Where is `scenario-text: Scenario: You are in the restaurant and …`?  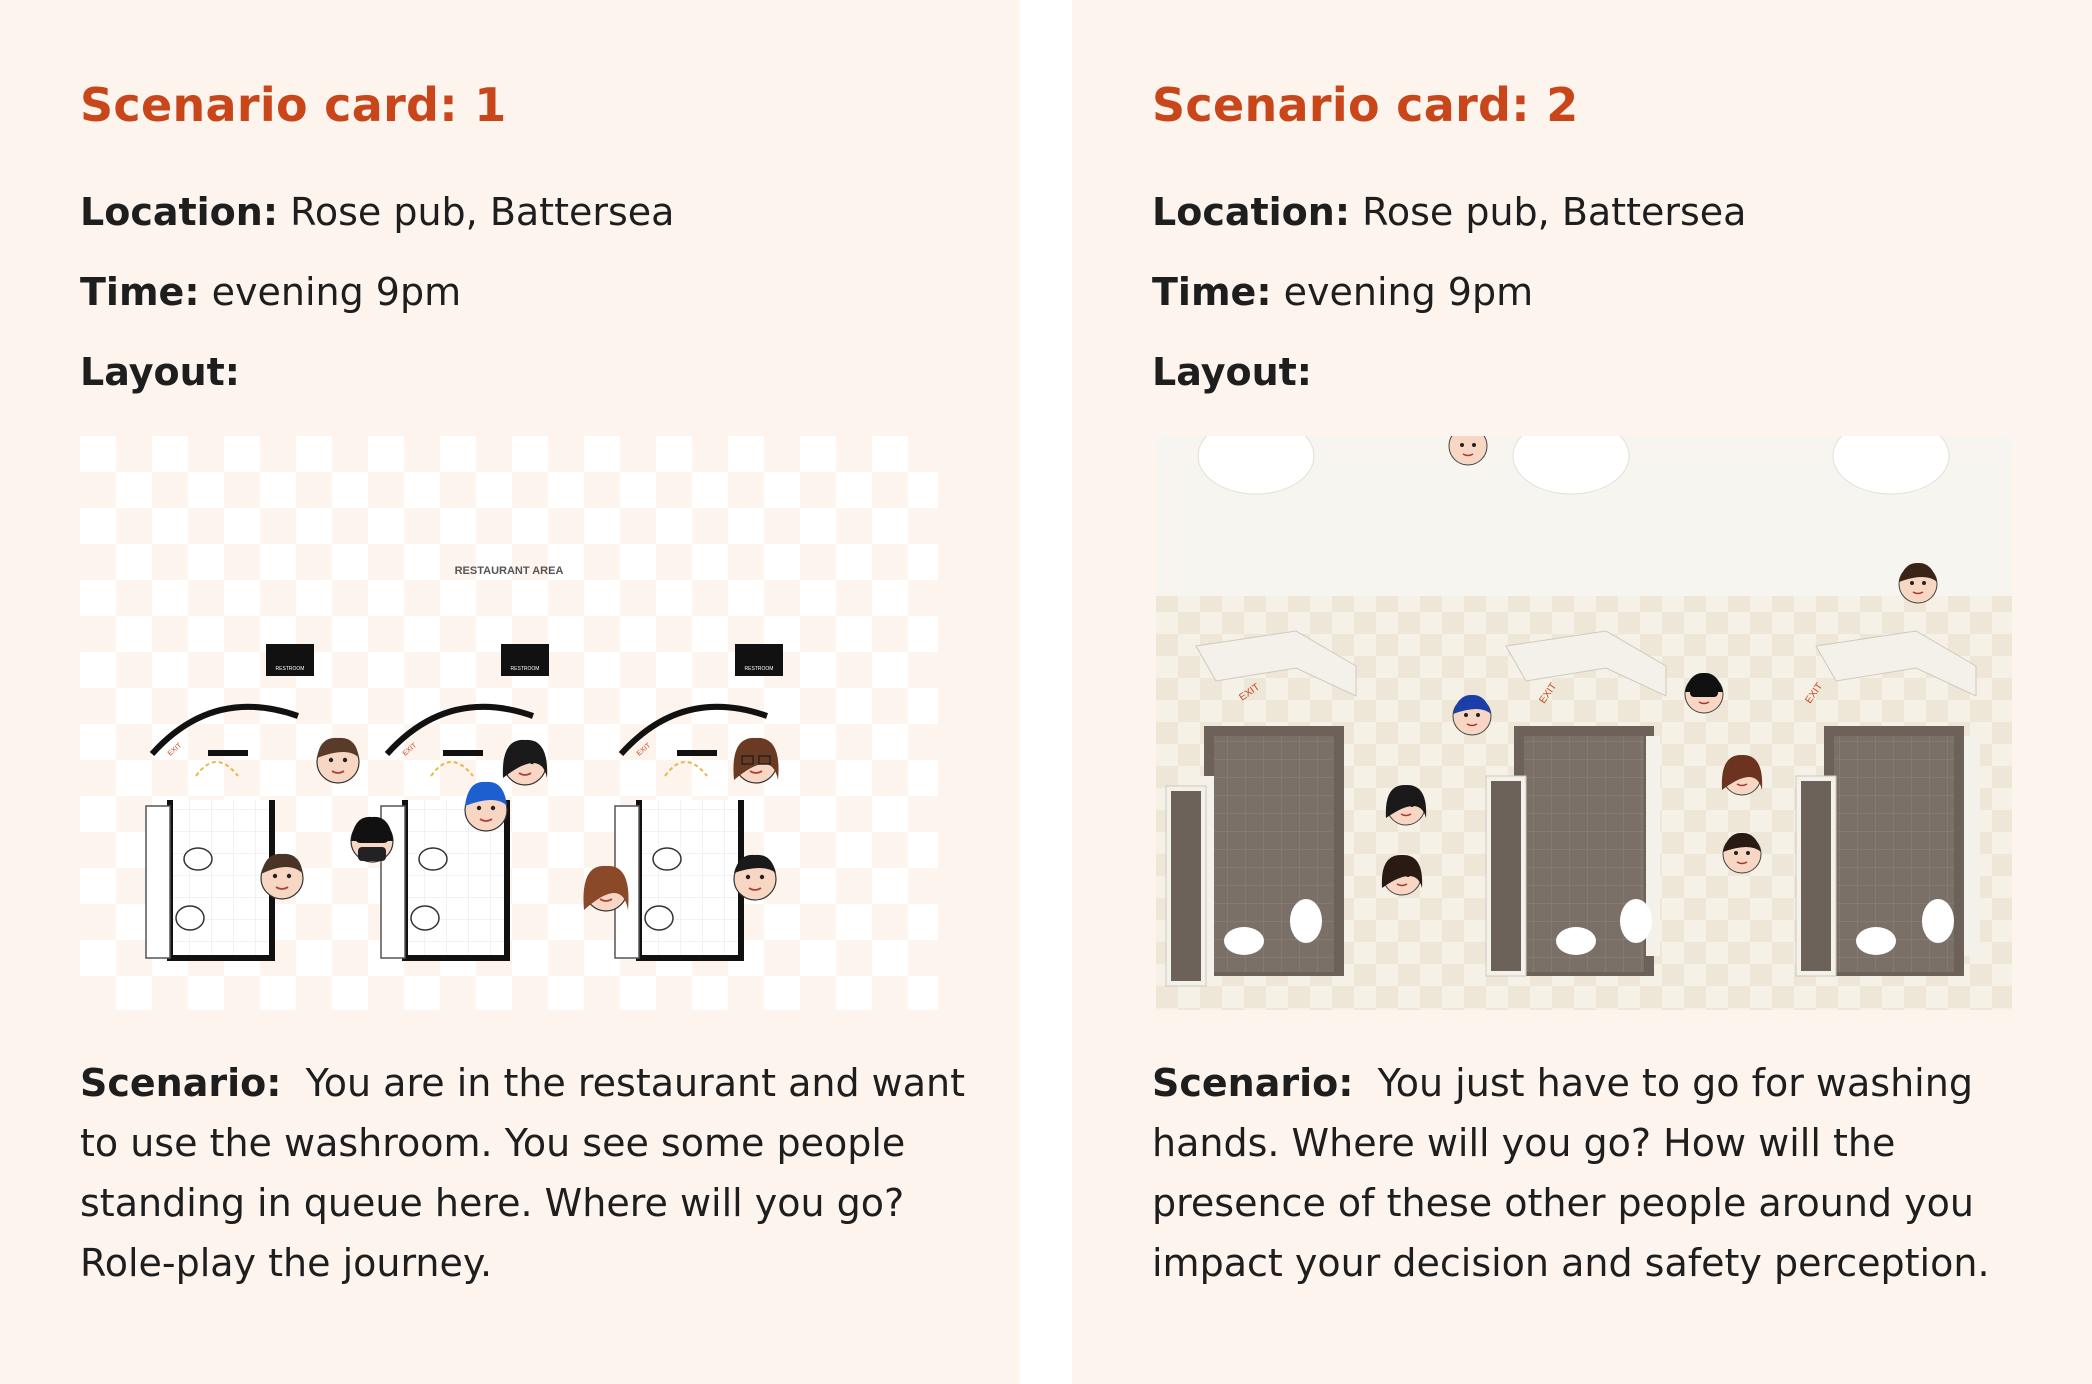 scenario-text: Scenario: You are in the restaurant and … is located at coordinates (525, 1173).